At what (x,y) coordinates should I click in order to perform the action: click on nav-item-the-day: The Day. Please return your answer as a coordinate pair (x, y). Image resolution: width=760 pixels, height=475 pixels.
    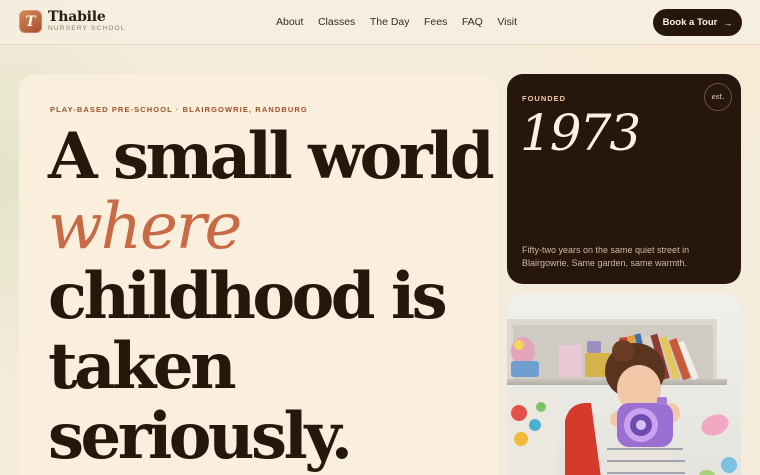
    Looking at the image, I should click on (390, 22).